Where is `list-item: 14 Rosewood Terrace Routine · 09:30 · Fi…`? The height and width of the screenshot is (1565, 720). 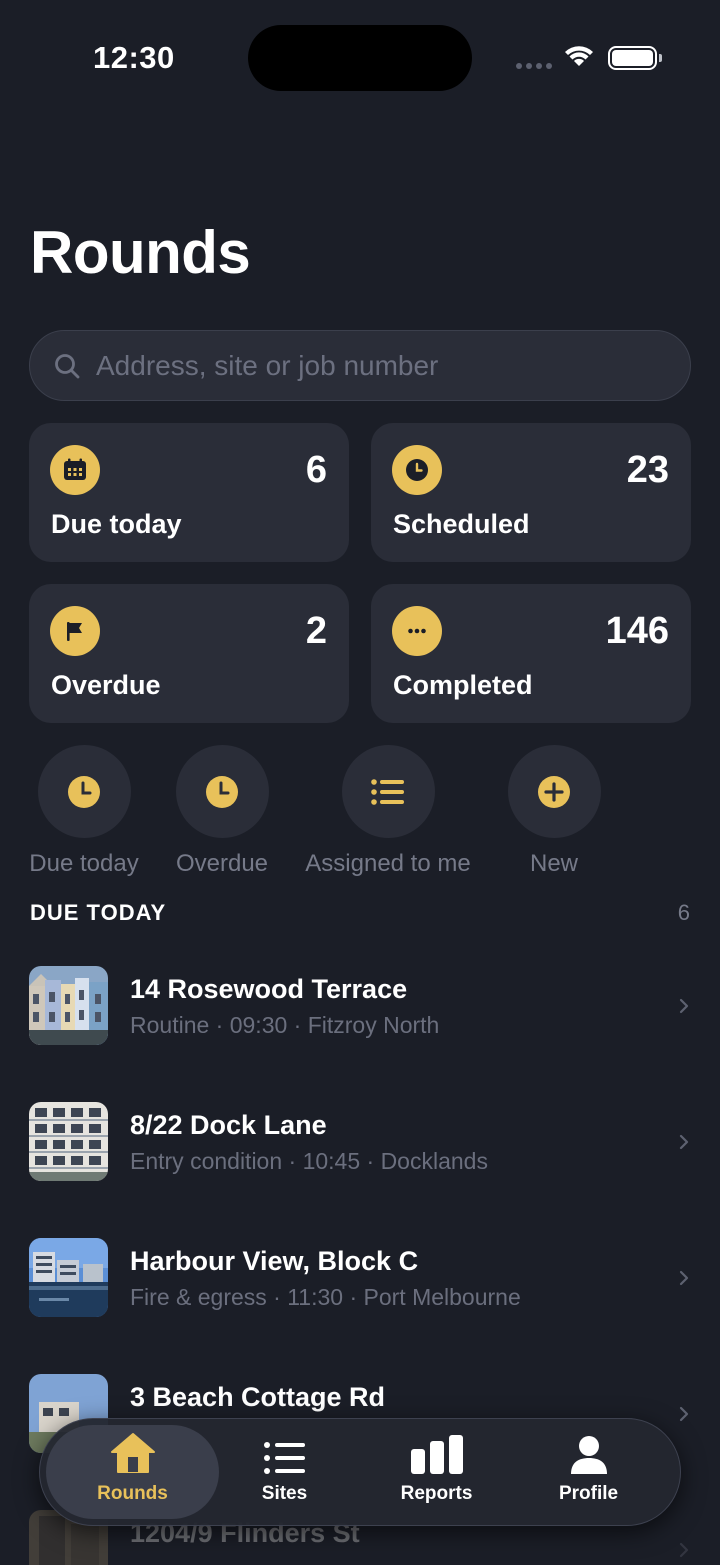
list-item: 14 Rosewood Terrace Routine · 09:30 · Fi… is located at coordinates (360, 1006).